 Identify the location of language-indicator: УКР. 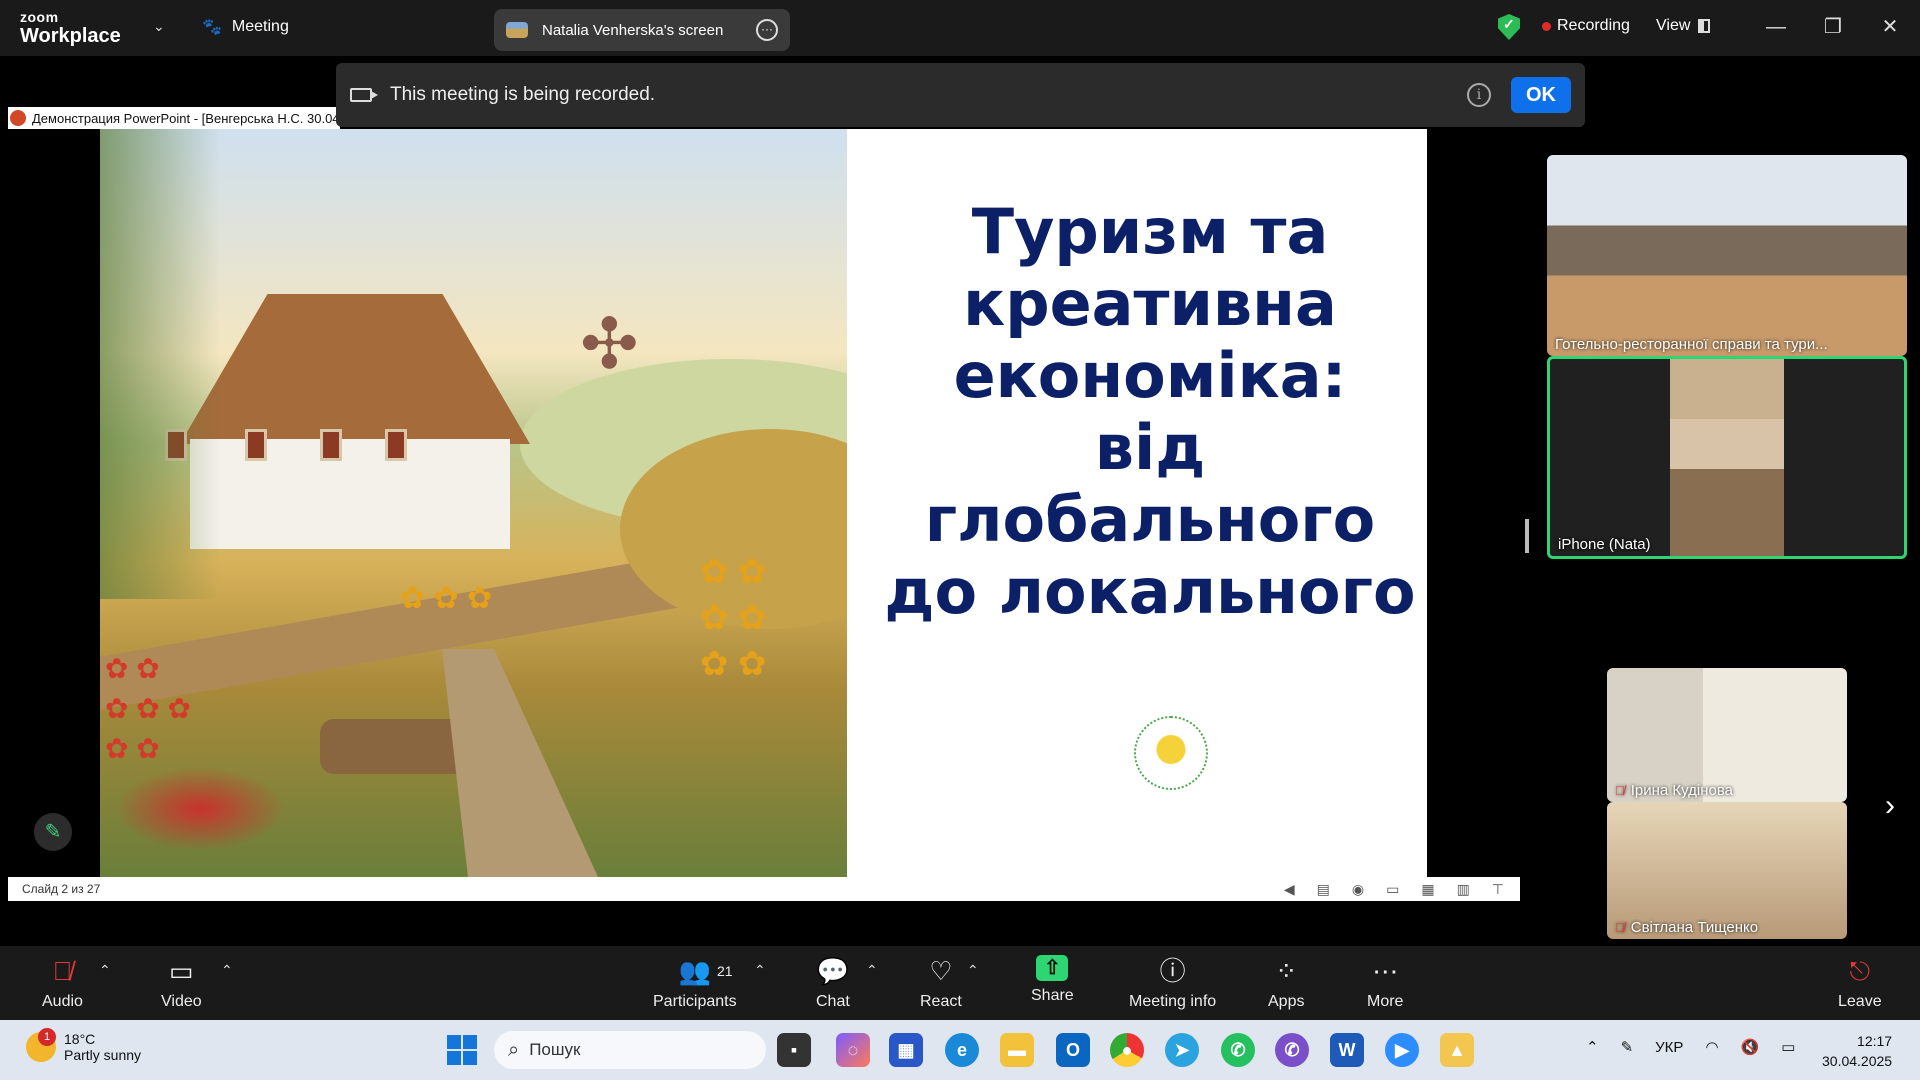
(1669, 1047).